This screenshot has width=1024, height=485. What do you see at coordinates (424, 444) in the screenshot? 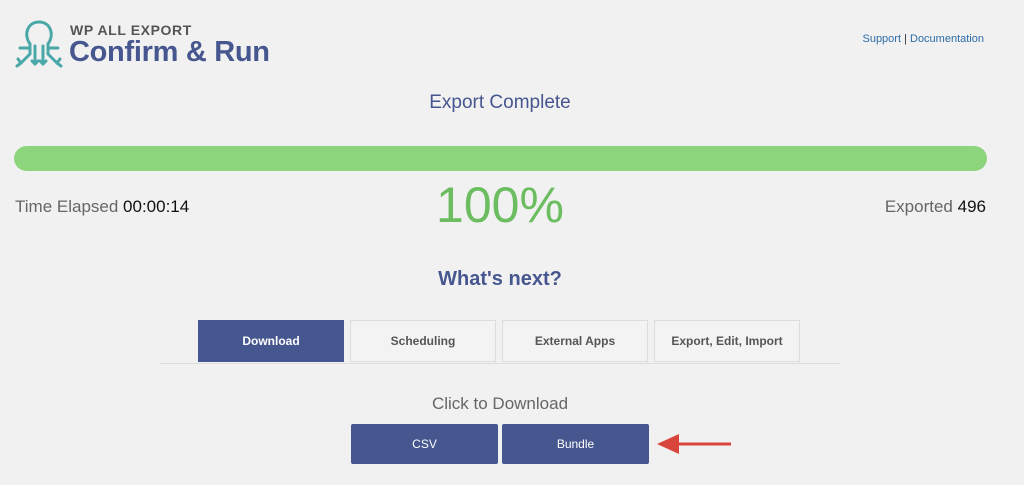
I see `csv-download-button: CSV` at bounding box center [424, 444].